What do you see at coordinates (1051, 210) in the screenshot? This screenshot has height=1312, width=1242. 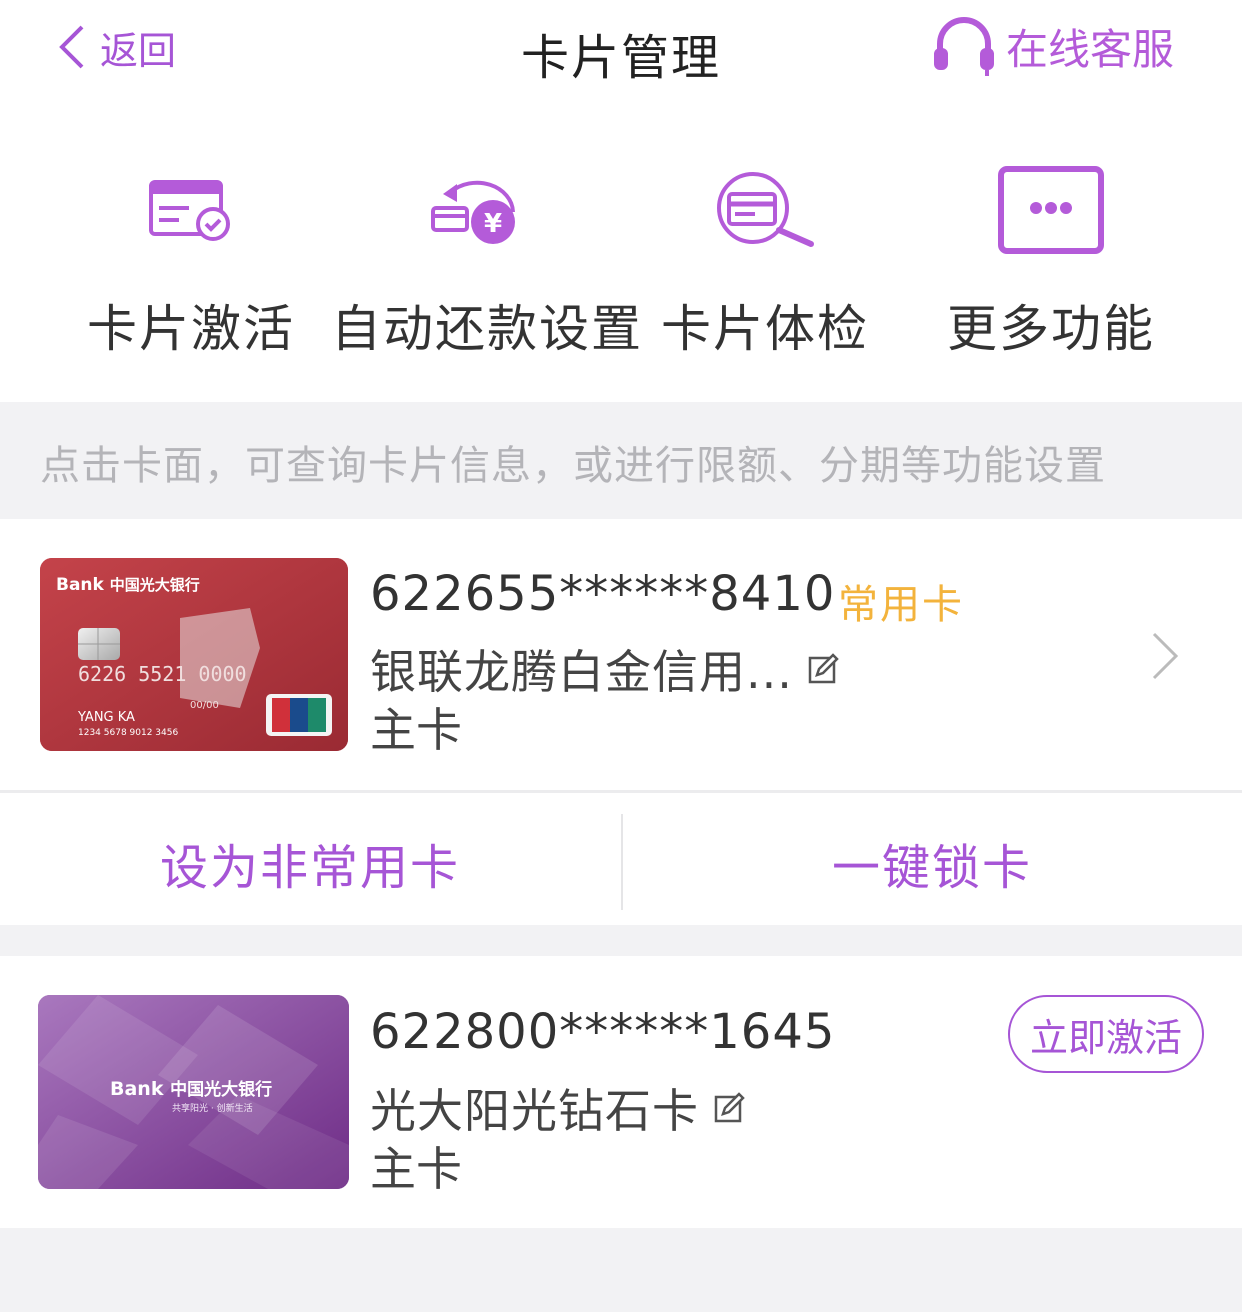 I see `more-functions-icon` at bounding box center [1051, 210].